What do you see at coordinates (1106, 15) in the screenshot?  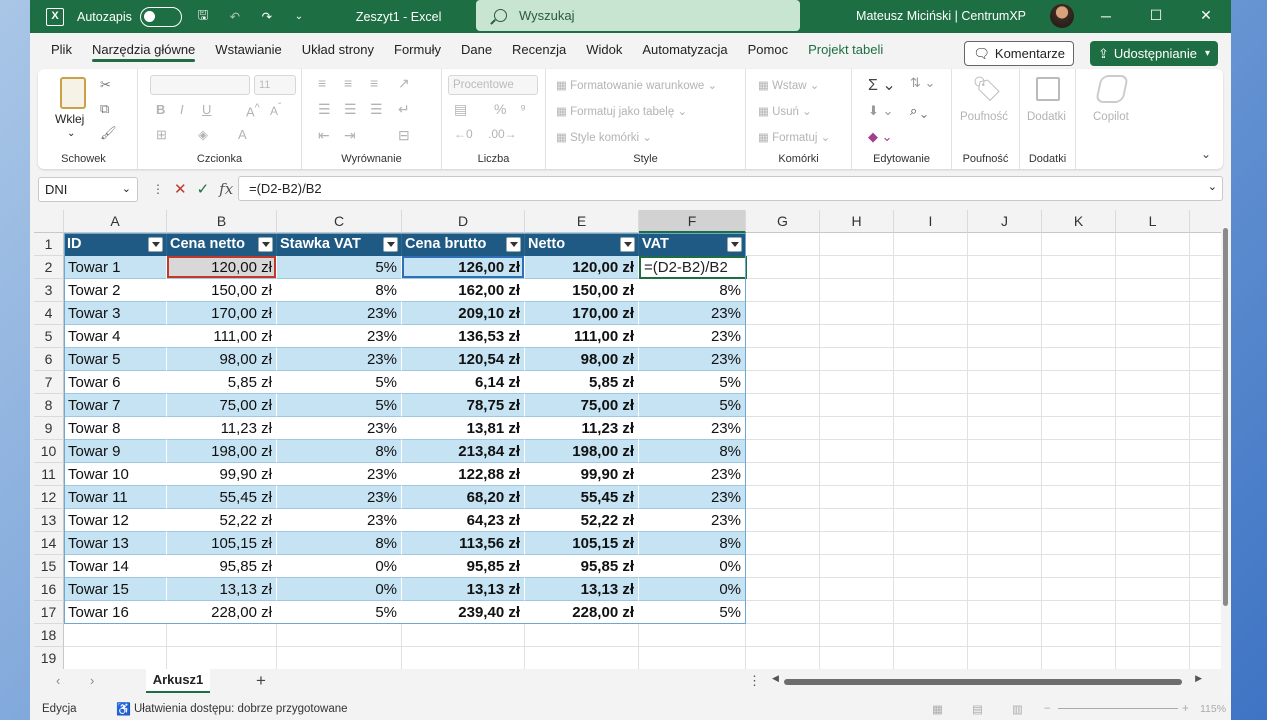 I see `minimize-icon: ─` at bounding box center [1106, 15].